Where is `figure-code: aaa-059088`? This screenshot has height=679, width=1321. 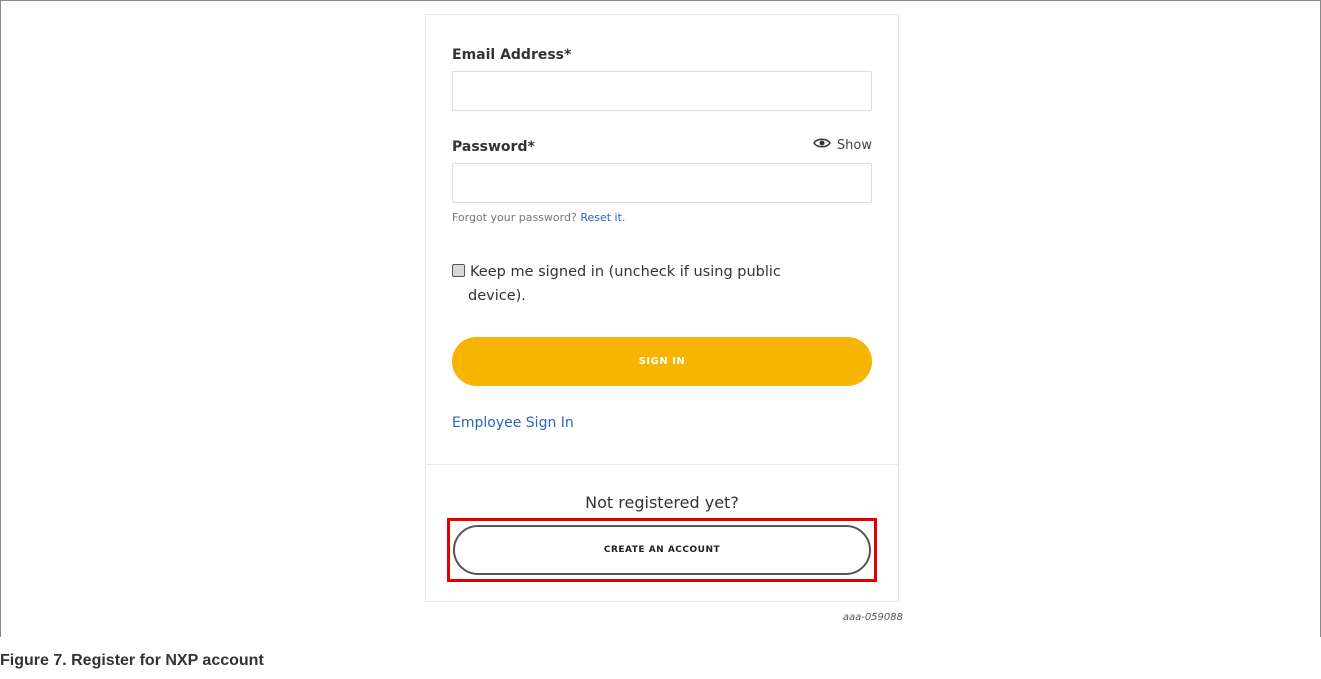 figure-code: aaa-059088 is located at coordinates (872, 617).